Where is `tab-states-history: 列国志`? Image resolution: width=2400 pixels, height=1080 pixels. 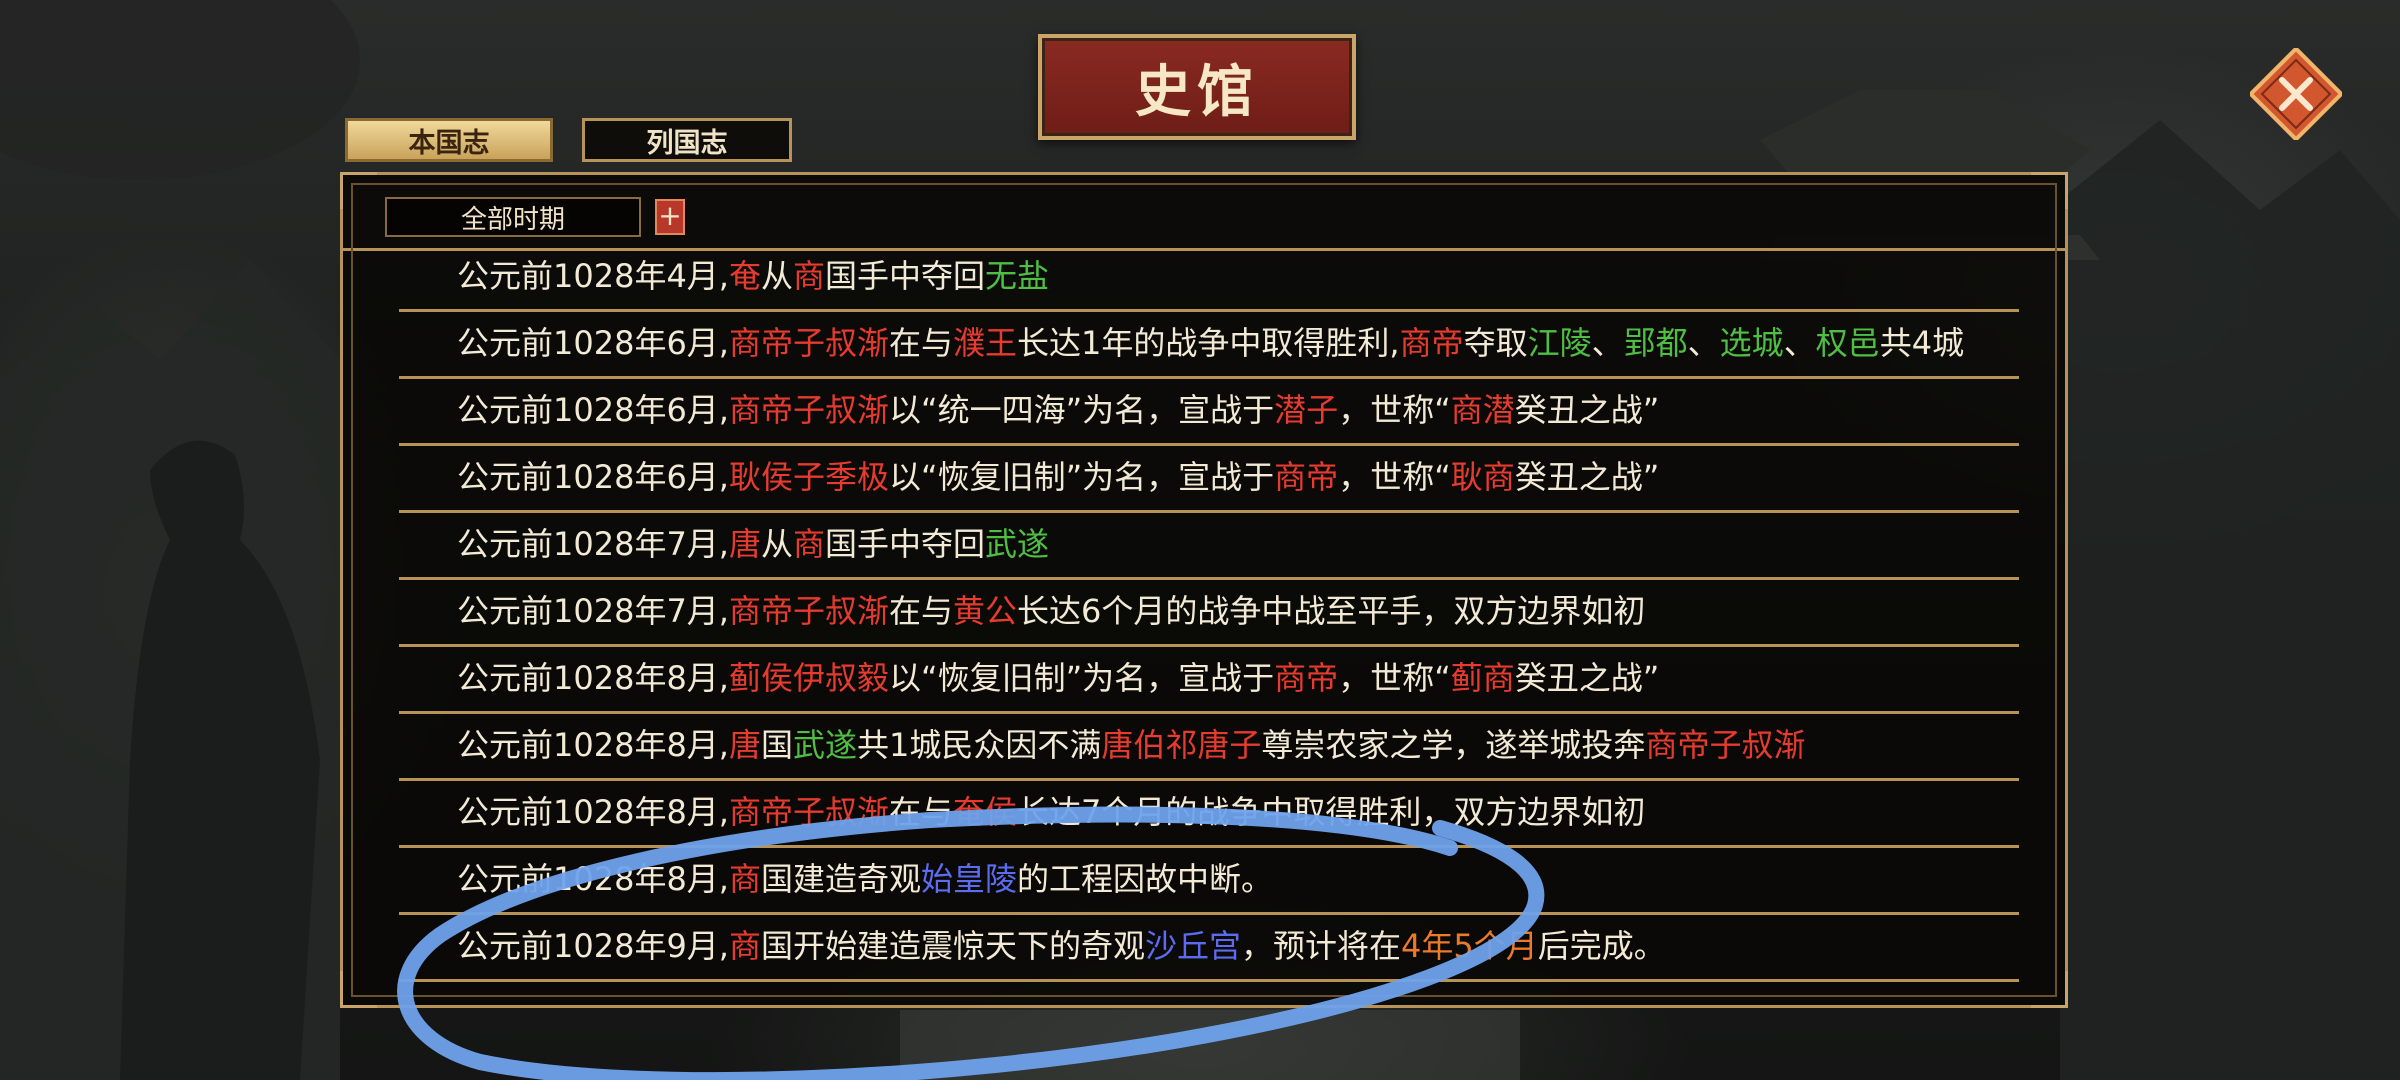 tab-states-history: 列国志 is located at coordinates (687, 140).